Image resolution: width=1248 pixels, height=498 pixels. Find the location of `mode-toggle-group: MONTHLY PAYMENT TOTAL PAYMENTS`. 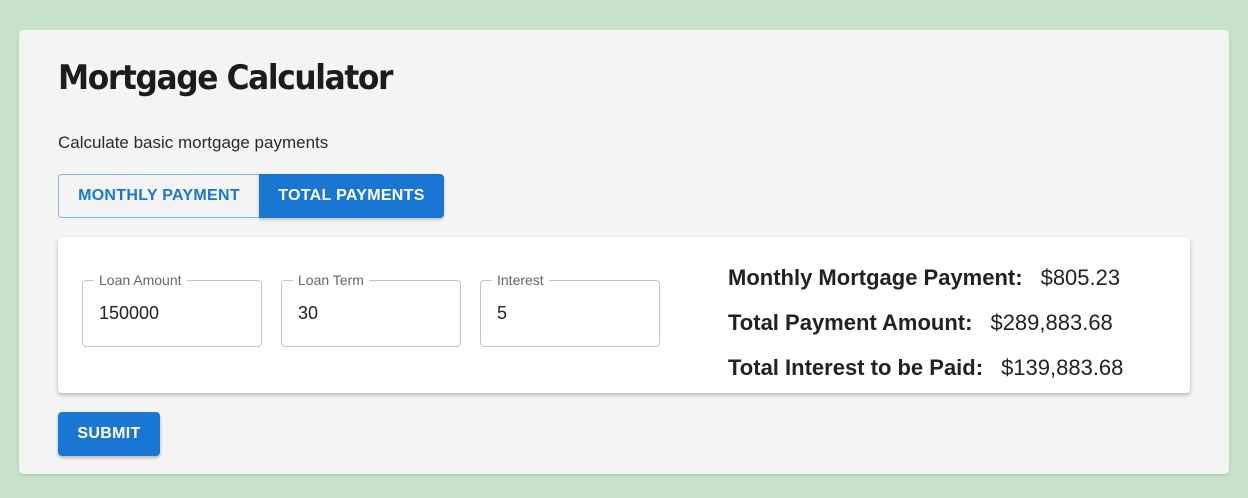

mode-toggle-group: MONTHLY PAYMENT TOTAL PAYMENTS is located at coordinates (251, 196).